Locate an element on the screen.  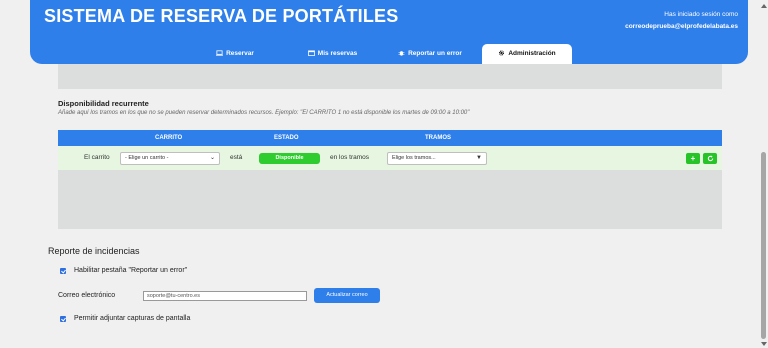
cart-select: - Elige un carrito - ⌄ is located at coordinates (170, 158).